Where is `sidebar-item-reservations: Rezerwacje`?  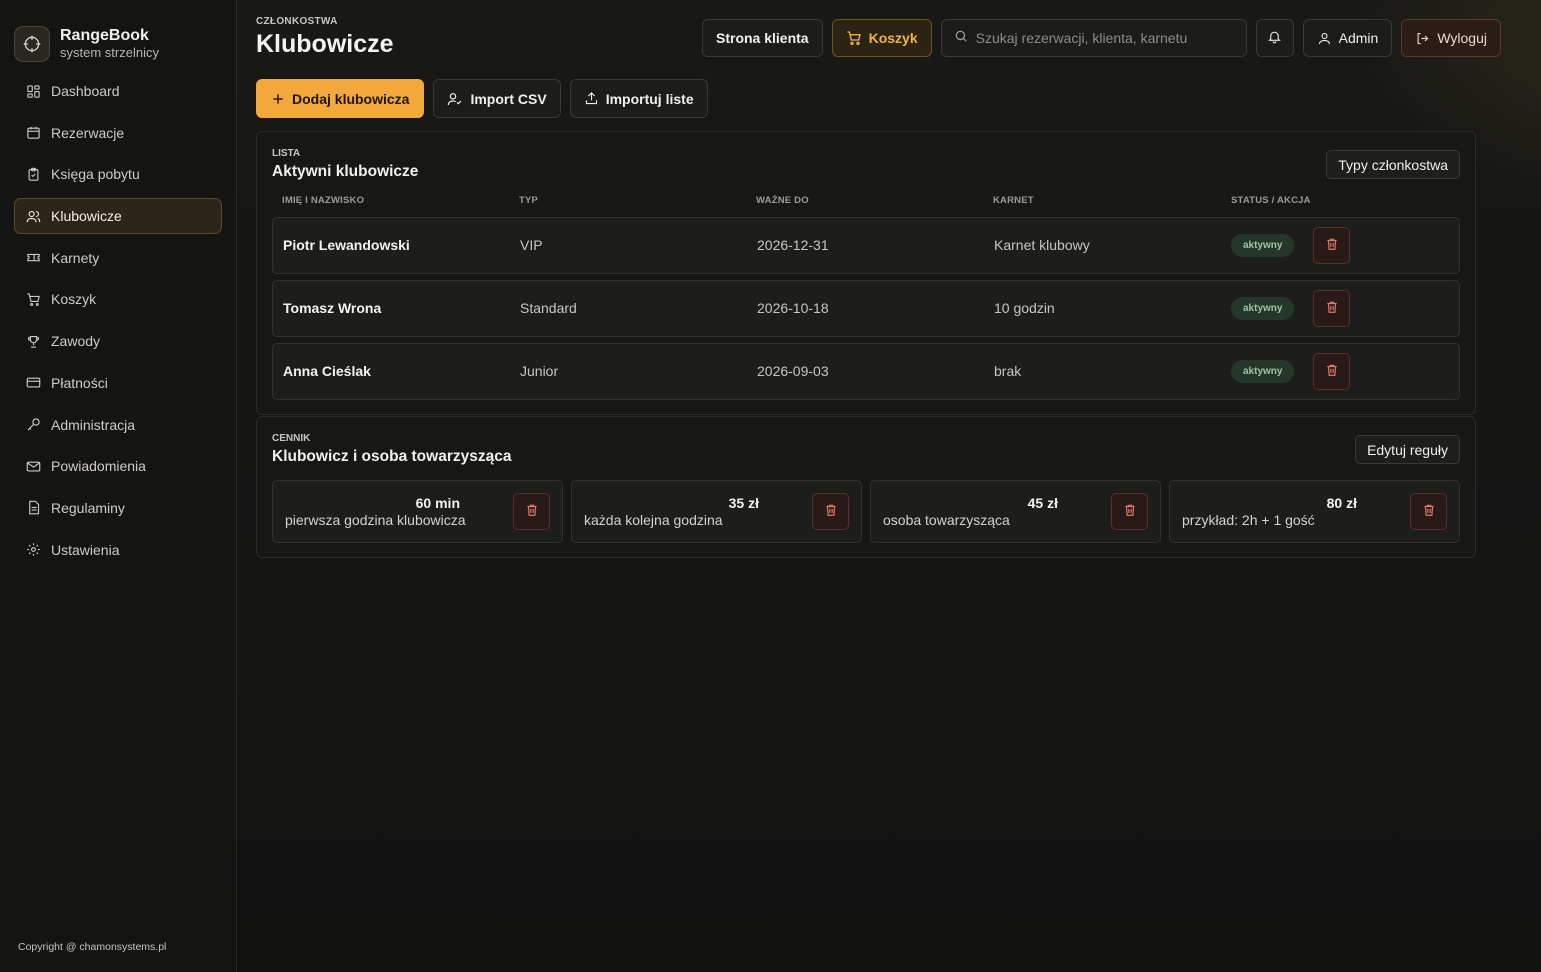 sidebar-item-reservations: Rezerwacje is located at coordinates (118, 133).